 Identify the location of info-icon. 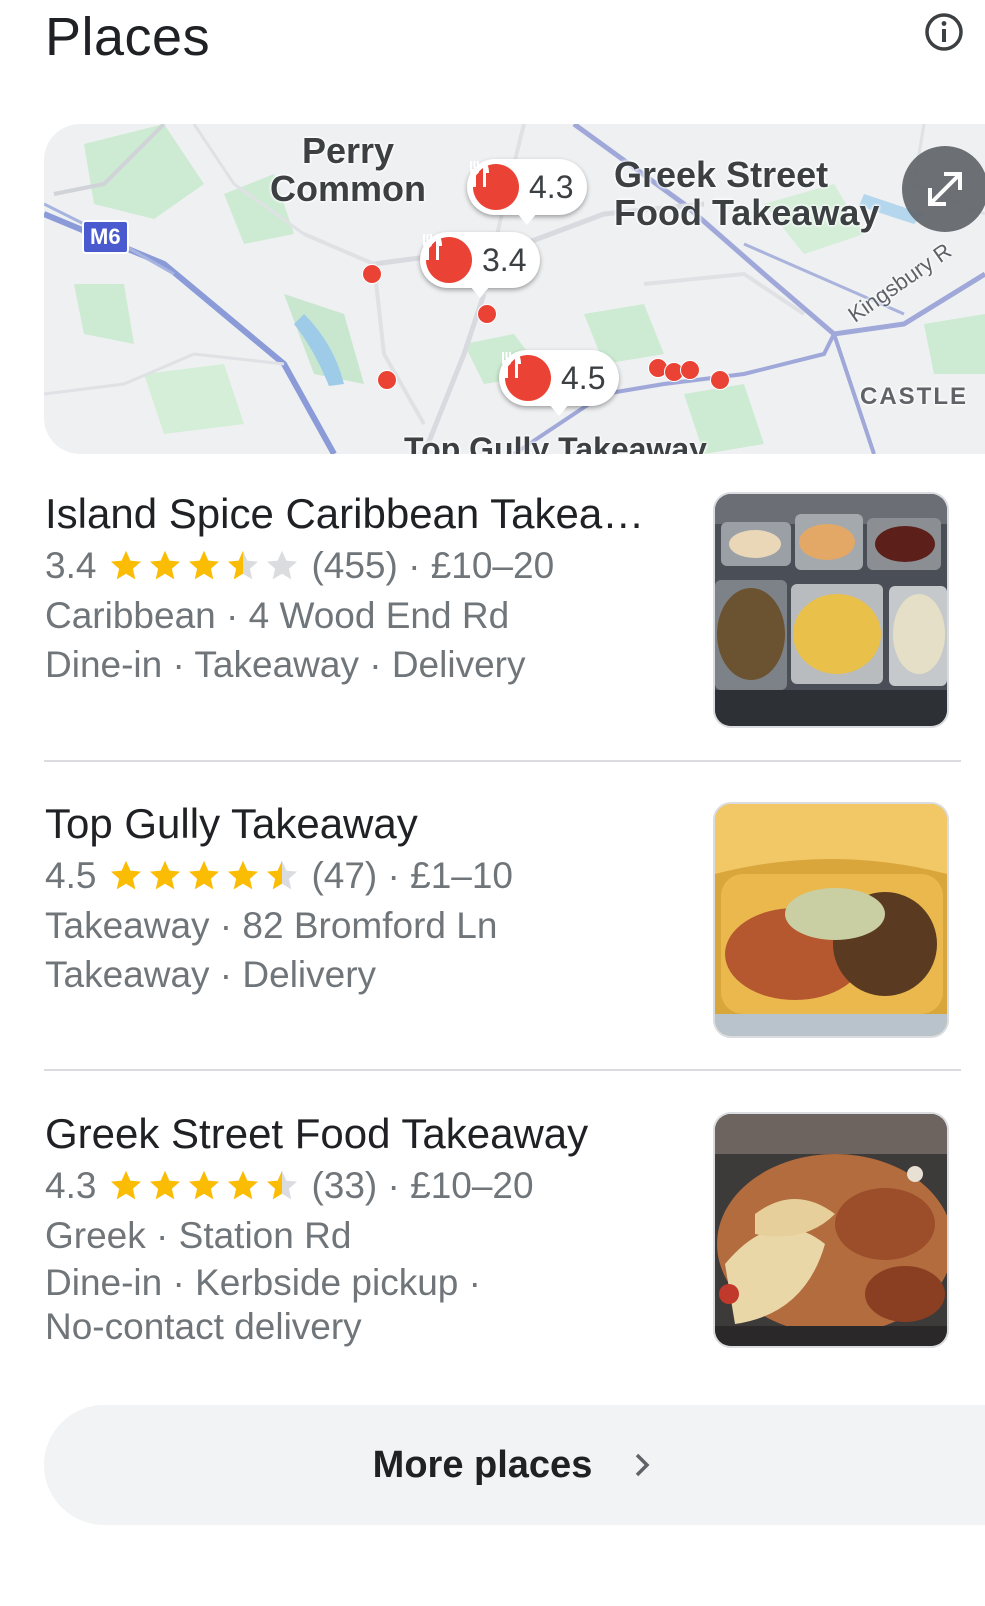
(944, 32).